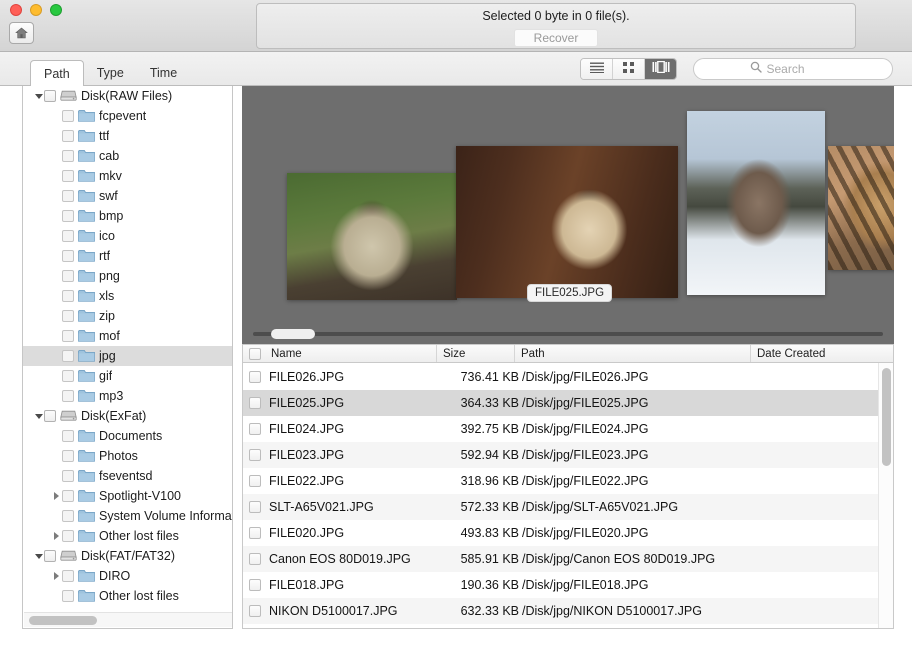 The height and width of the screenshot is (646, 912). I want to click on tree-item-fcpevent: fcpevent, so click(127, 116).